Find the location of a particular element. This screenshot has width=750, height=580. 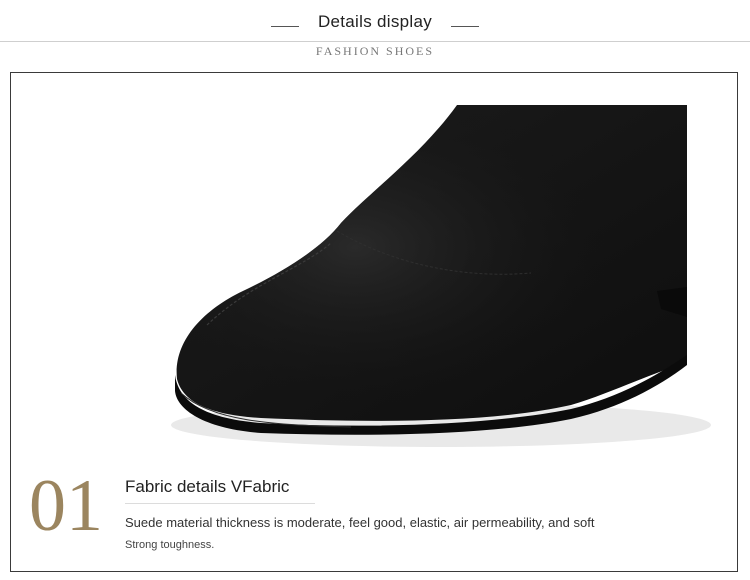

title-underline is located at coordinates (220, 503).